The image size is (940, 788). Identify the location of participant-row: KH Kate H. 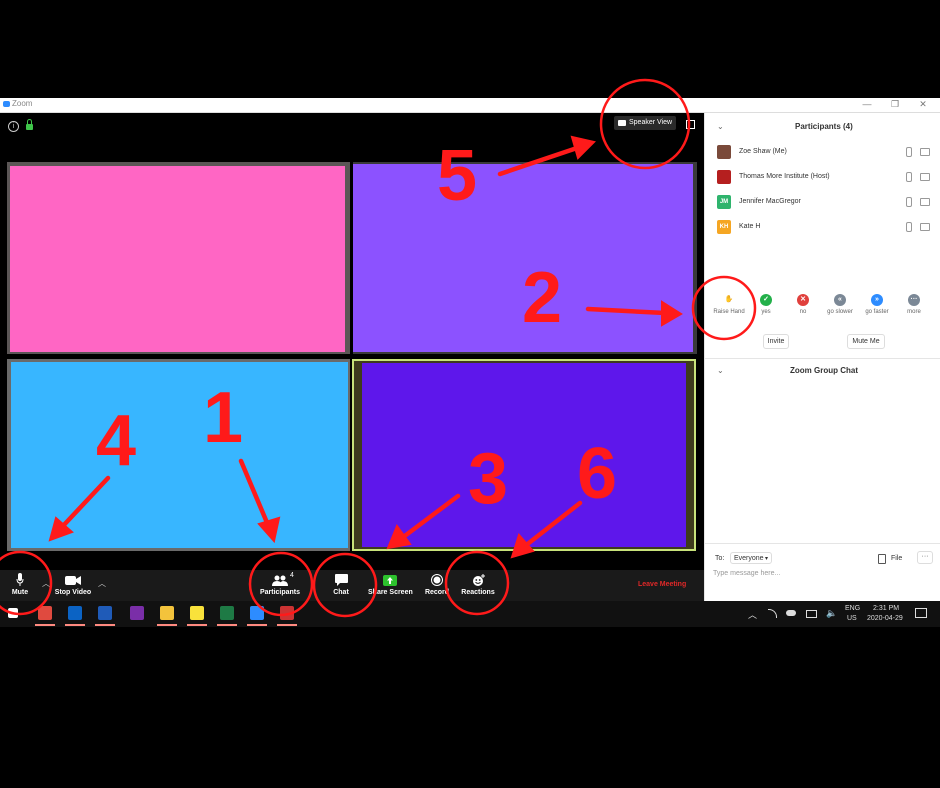
(825, 229).